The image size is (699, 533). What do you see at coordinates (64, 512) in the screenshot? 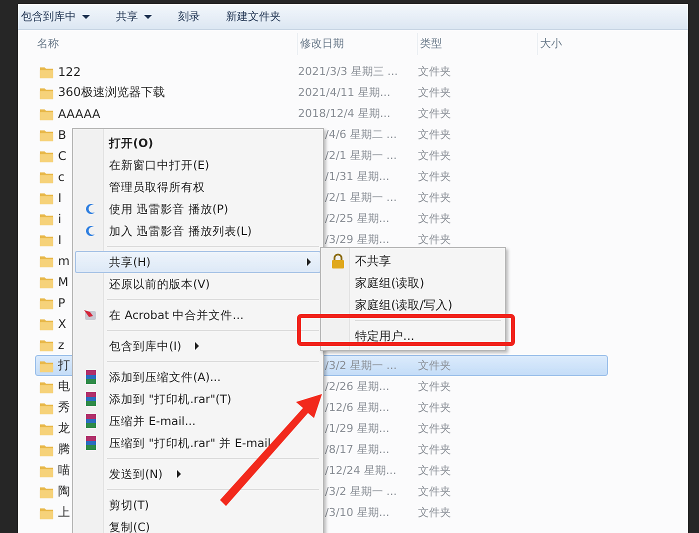
I see `file-name: 上` at bounding box center [64, 512].